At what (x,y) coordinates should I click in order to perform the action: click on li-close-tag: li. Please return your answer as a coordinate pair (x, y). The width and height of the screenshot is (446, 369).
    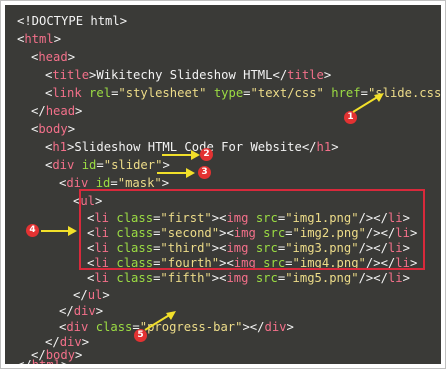
    Looking at the image, I should click on (395, 278).